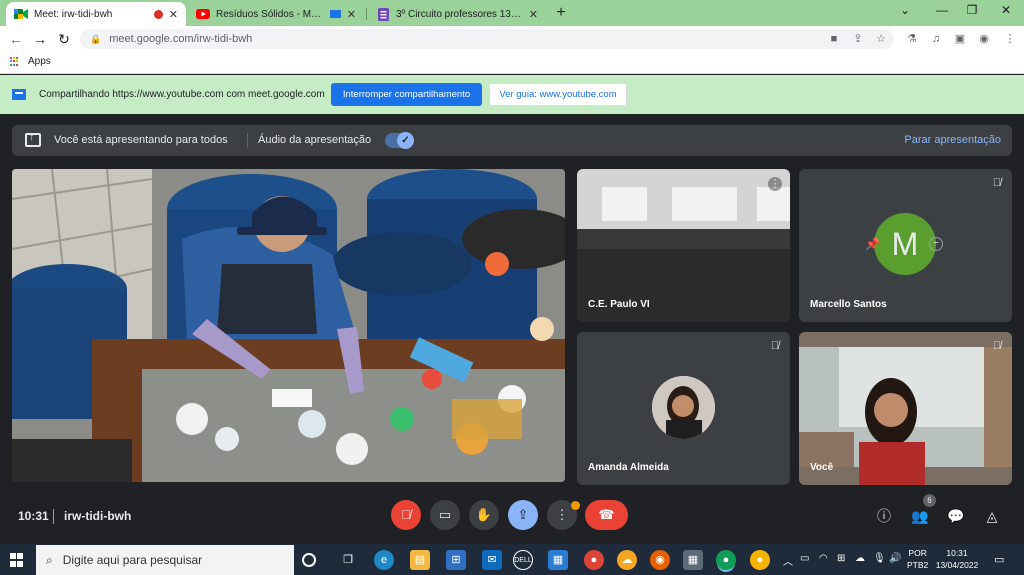  What do you see at coordinates (315, 140) in the screenshot?
I see `presentation-audio-label: Áudio da apresentação` at bounding box center [315, 140].